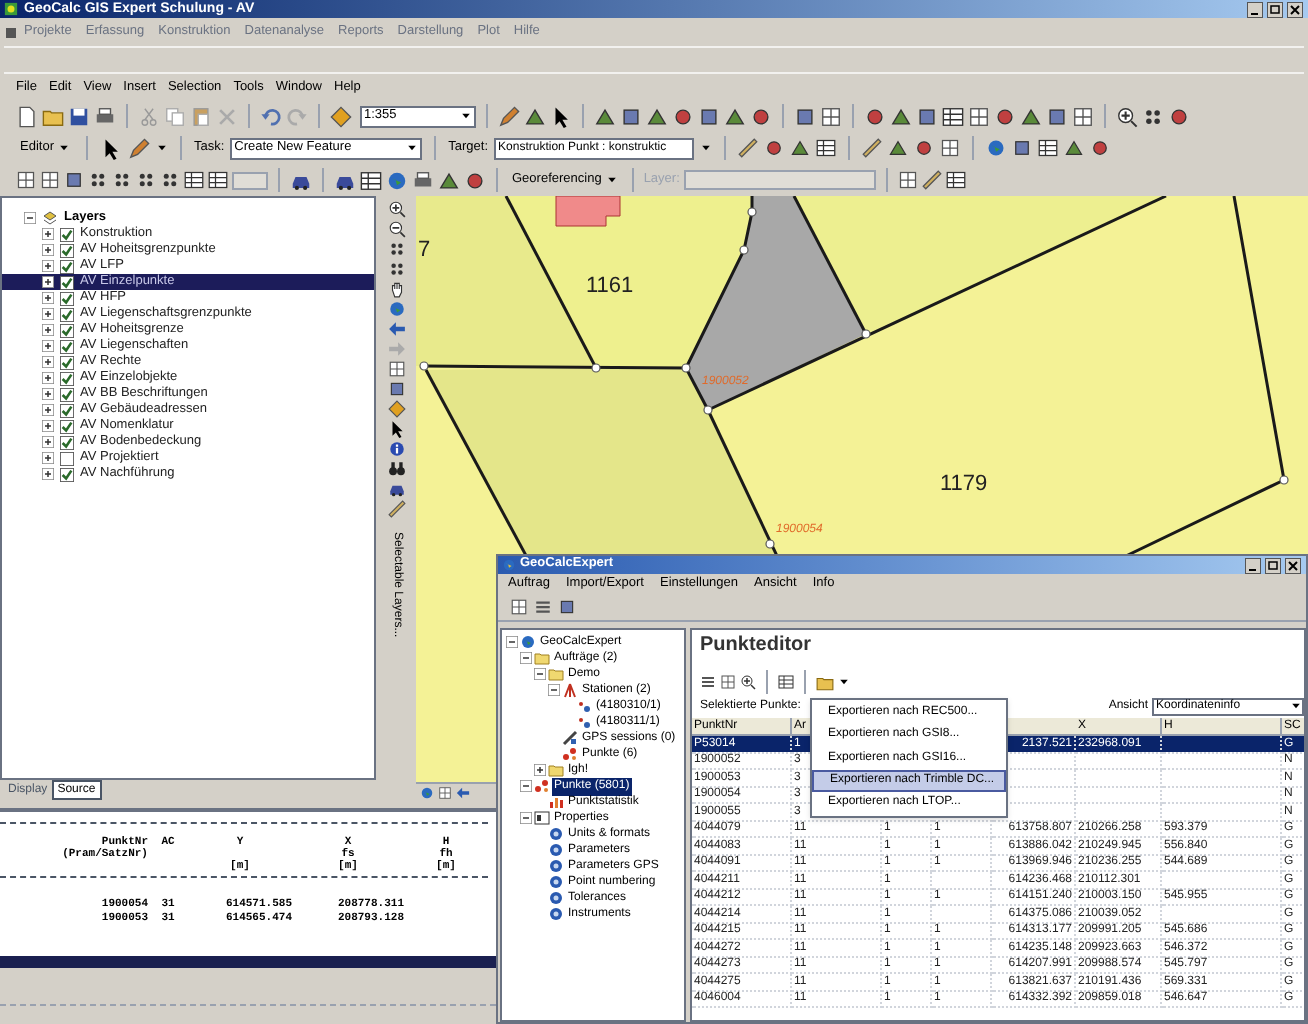  I want to click on diamond-icon, so click(341, 116).